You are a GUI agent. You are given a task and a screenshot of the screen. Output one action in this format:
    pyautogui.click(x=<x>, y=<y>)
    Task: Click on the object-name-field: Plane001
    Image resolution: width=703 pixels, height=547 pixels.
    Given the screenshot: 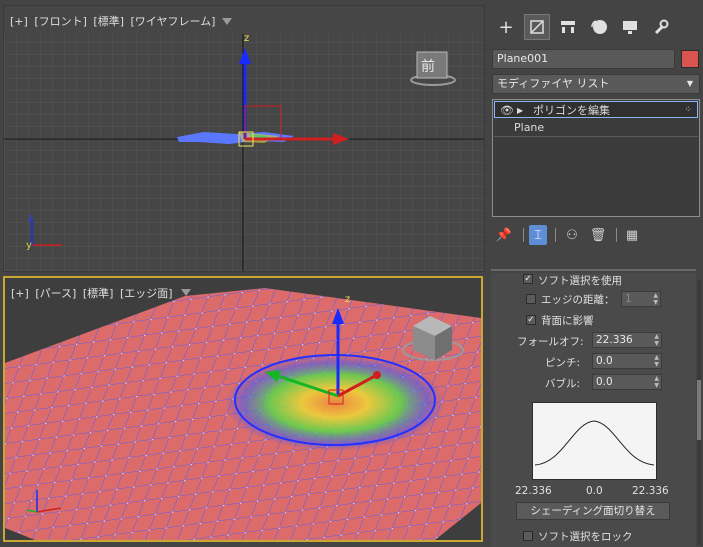 What is the action you would take?
    pyautogui.click(x=583, y=59)
    